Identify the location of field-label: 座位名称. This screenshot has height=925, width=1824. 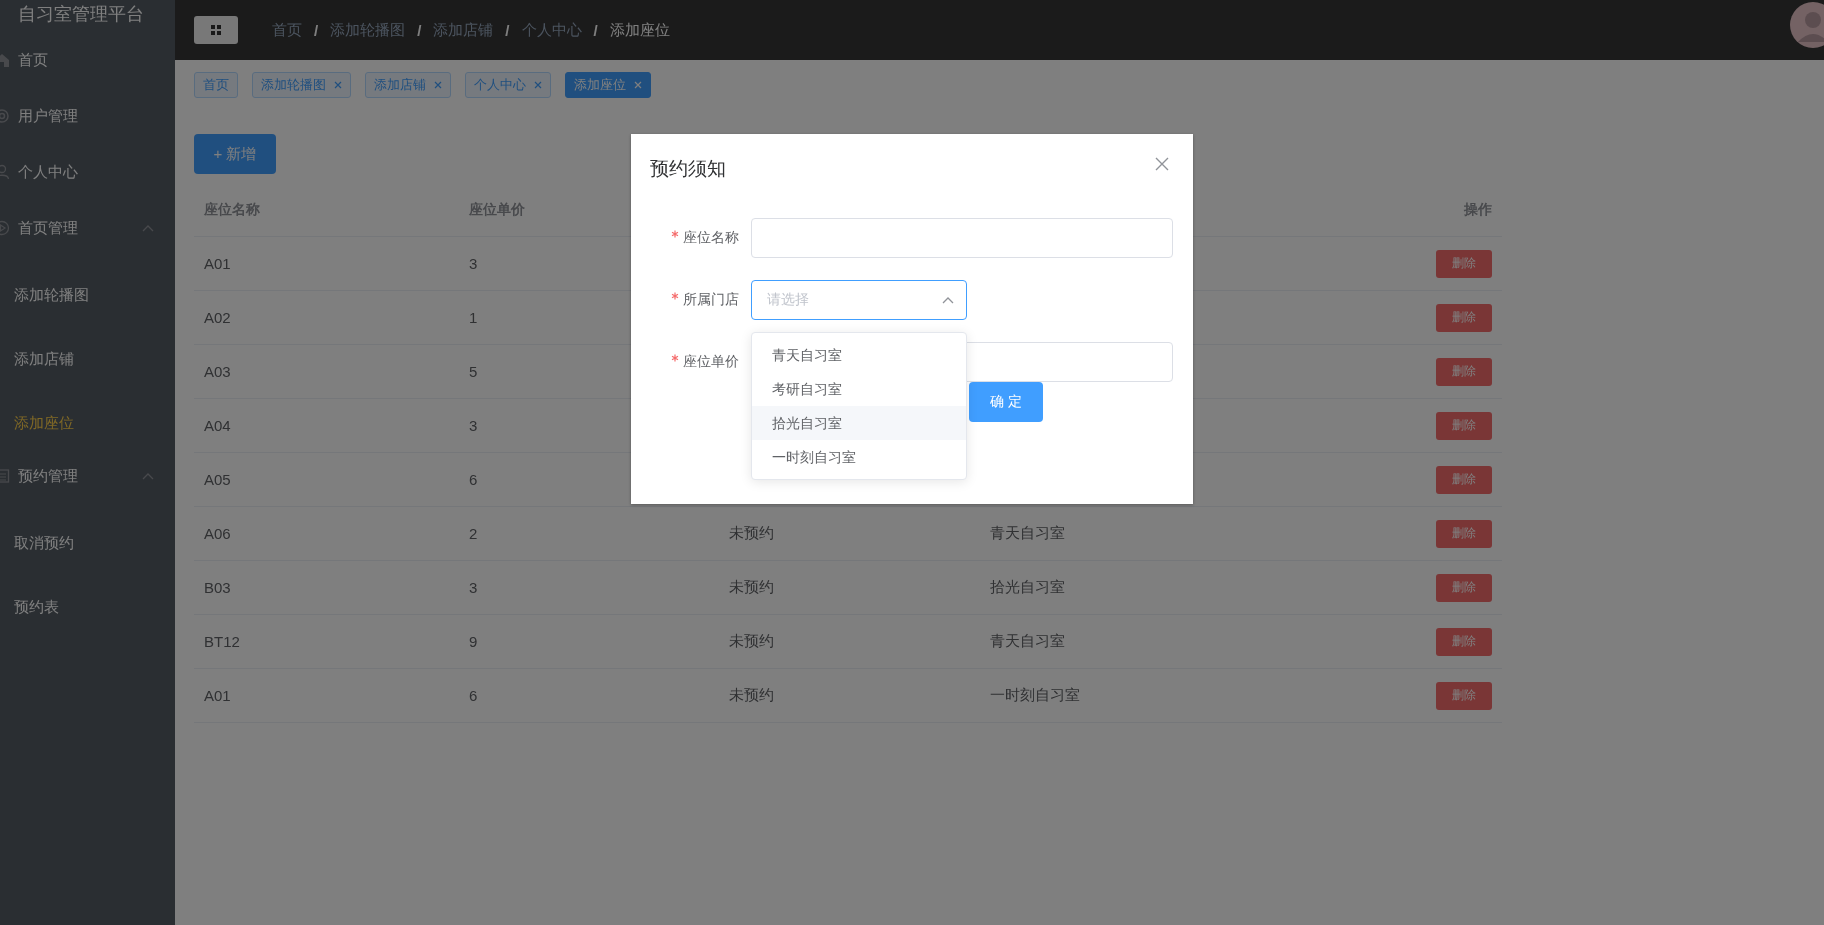
(711, 237).